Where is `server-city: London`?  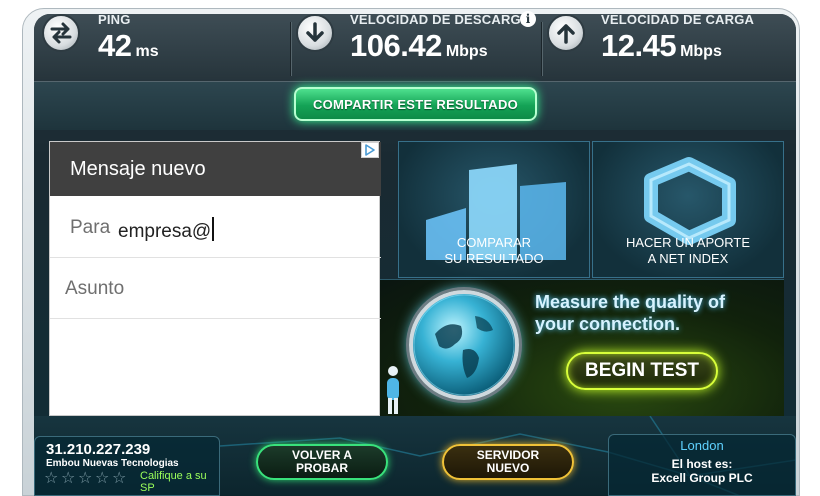 server-city: London is located at coordinates (702, 445).